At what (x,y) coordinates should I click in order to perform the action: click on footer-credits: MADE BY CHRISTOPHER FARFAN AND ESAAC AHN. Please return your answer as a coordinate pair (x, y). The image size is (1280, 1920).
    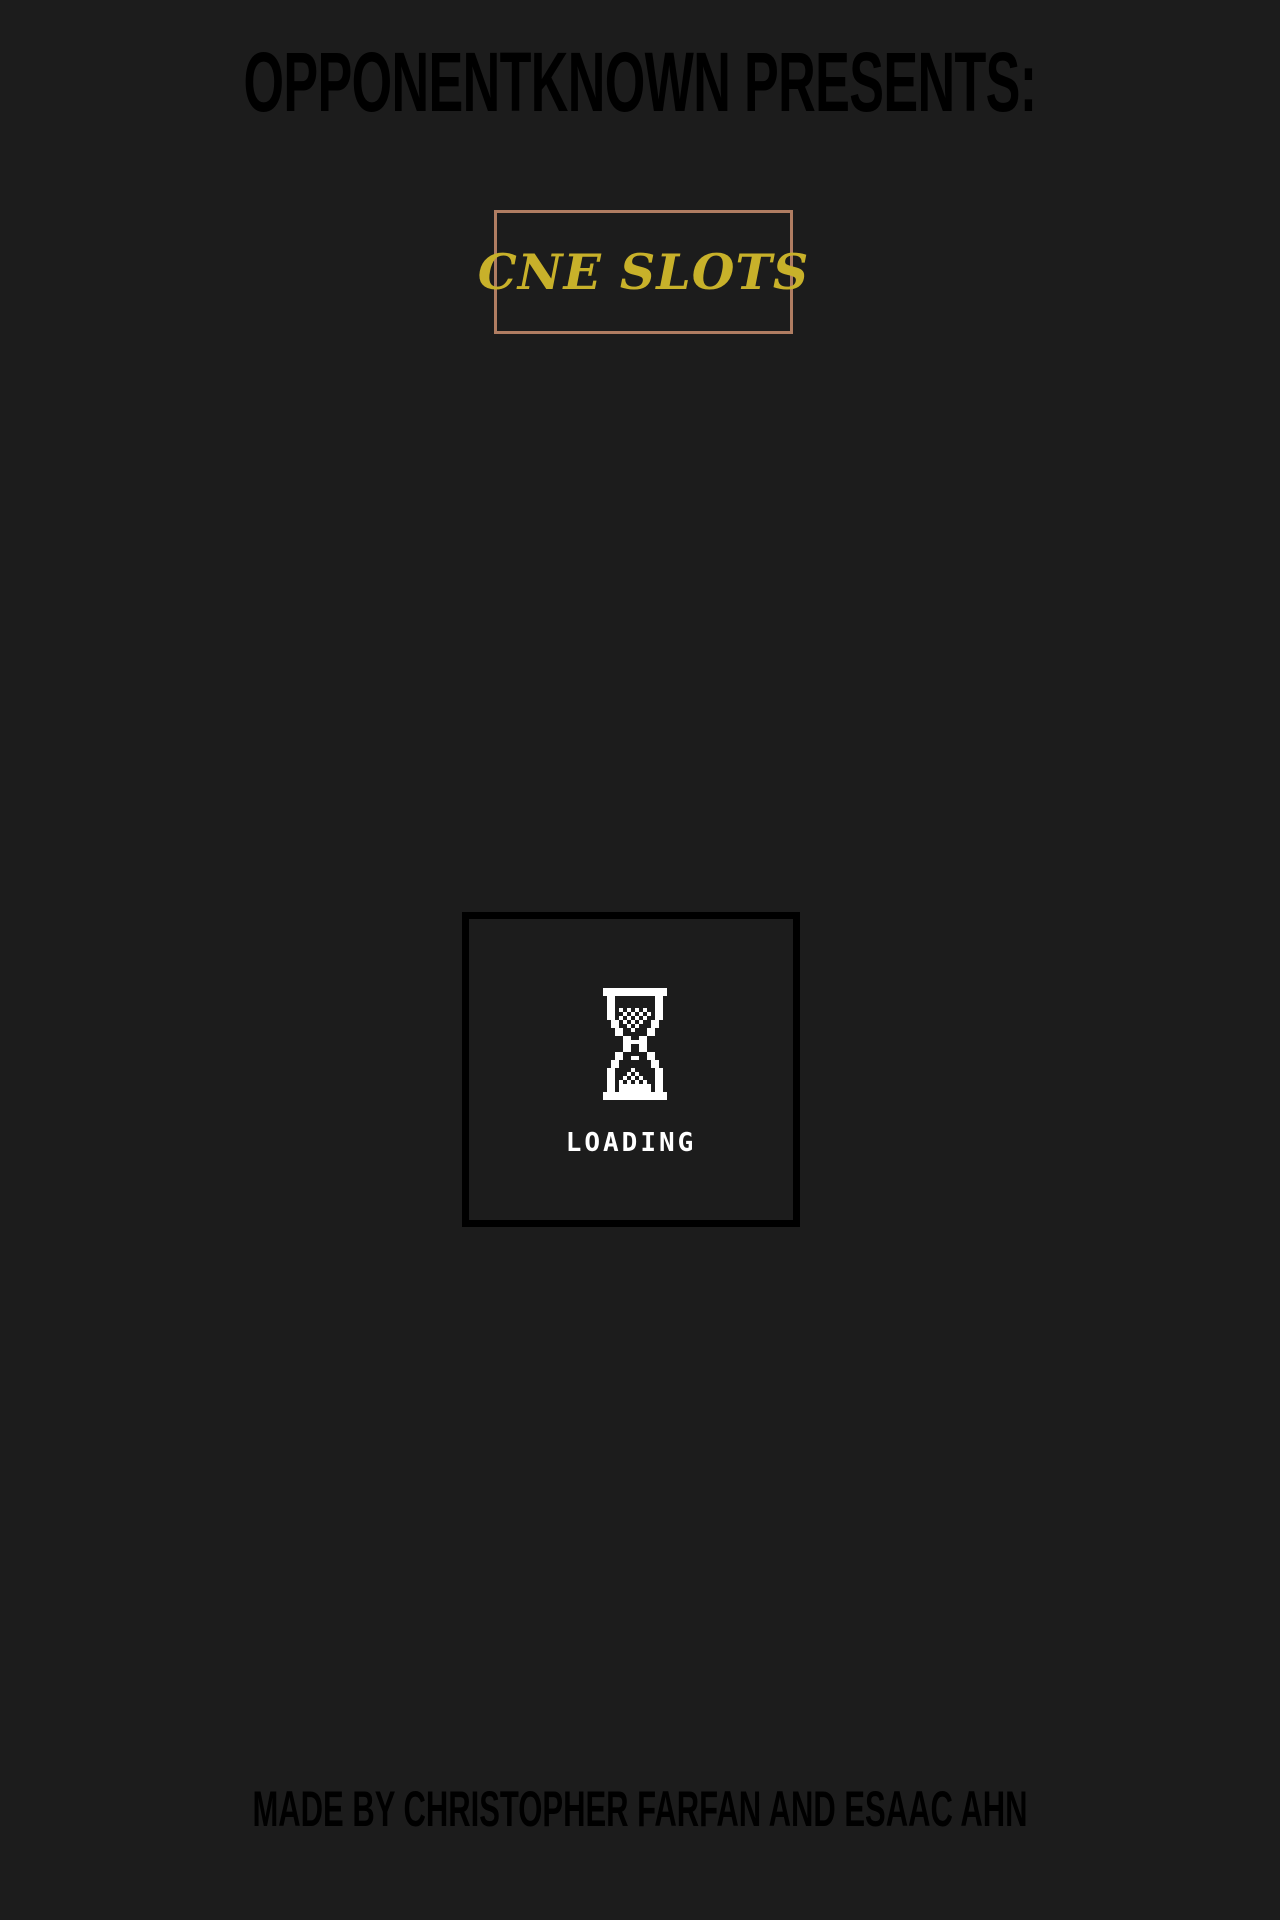
    Looking at the image, I should click on (640, 1809).